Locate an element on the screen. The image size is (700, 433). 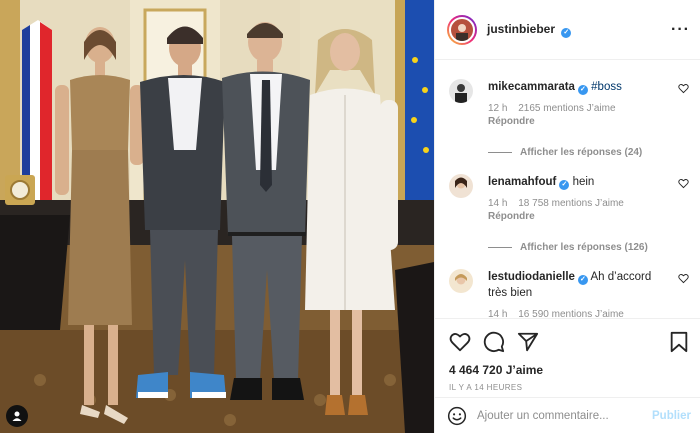
comment-likes: 18 758 mentions J’aime is located at coordinates (571, 203).